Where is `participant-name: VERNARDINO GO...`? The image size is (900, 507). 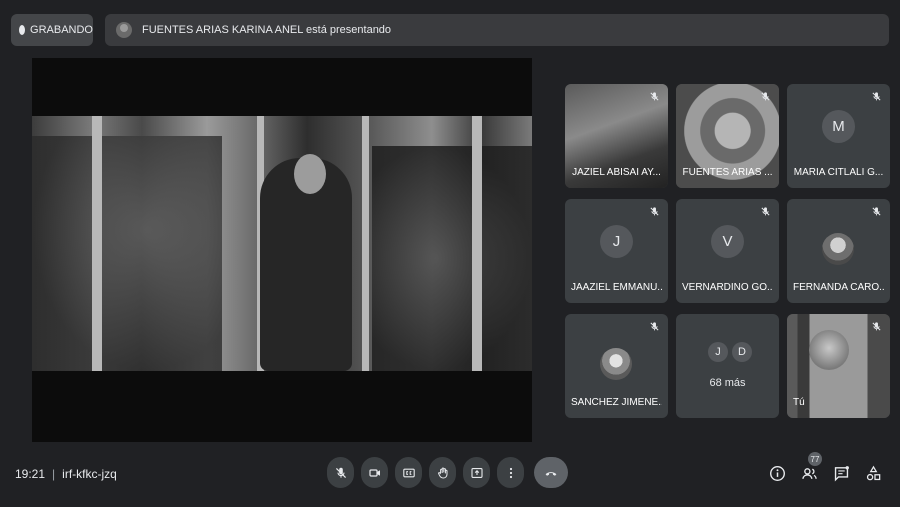 participant-name: VERNARDINO GO... is located at coordinates (727, 287).